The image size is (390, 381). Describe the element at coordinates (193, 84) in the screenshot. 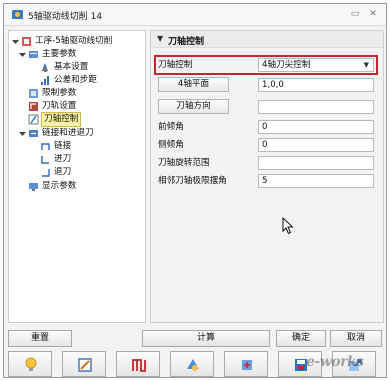

I see `axis4-plane-button: 4轴平面` at that location.